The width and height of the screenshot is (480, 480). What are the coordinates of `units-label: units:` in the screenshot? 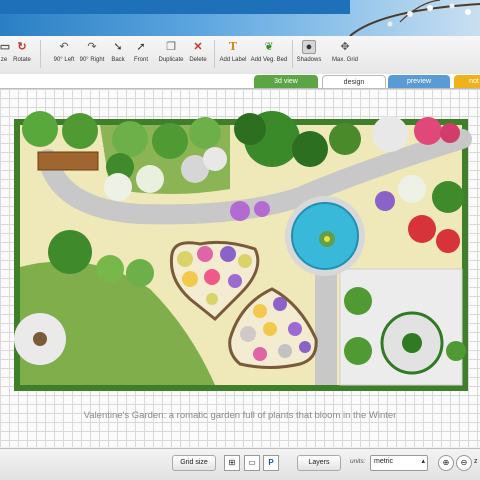 It's located at (358, 461).